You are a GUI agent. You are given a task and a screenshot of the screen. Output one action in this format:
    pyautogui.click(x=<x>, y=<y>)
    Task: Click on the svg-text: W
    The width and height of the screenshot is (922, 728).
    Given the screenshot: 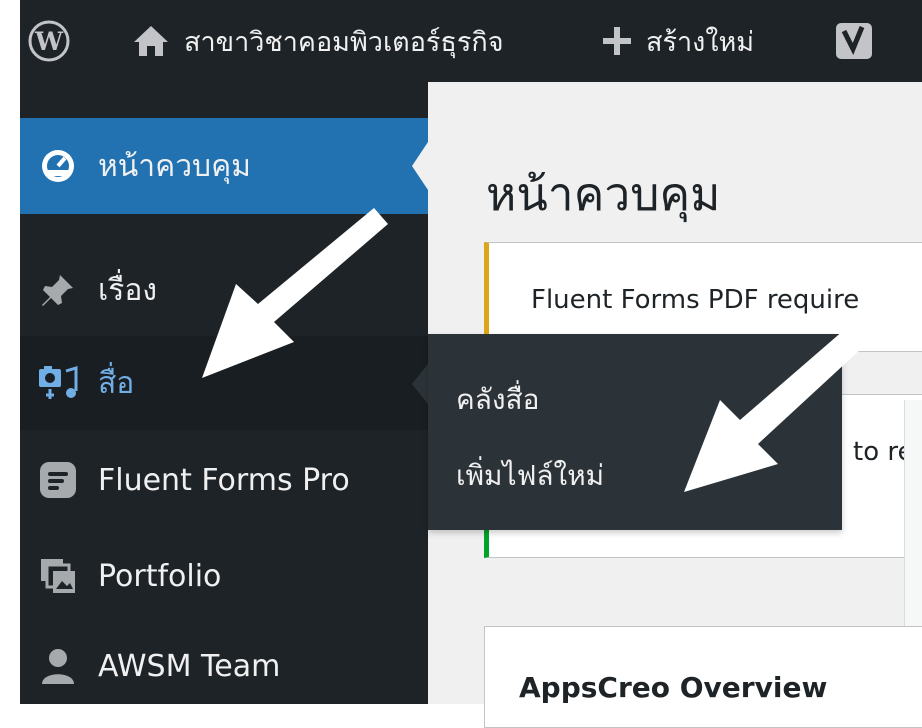 What is the action you would take?
    pyautogui.click(x=49, y=41)
    